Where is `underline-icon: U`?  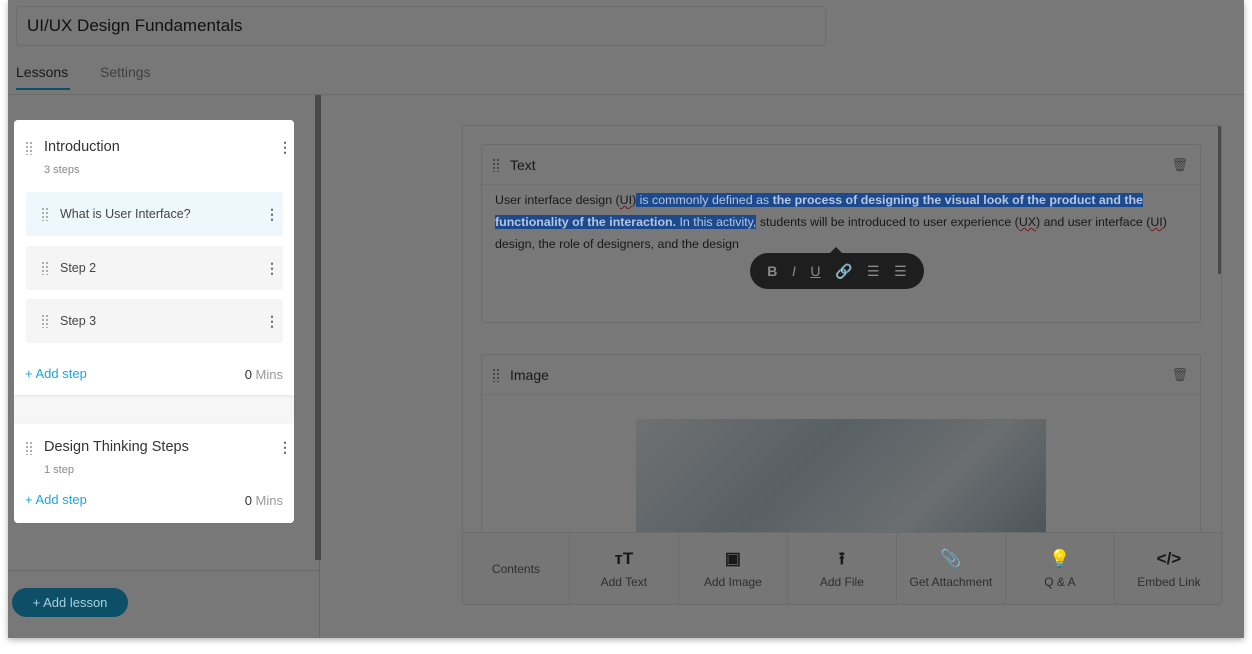
underline-icon: U is located at coordinates (815, 271).